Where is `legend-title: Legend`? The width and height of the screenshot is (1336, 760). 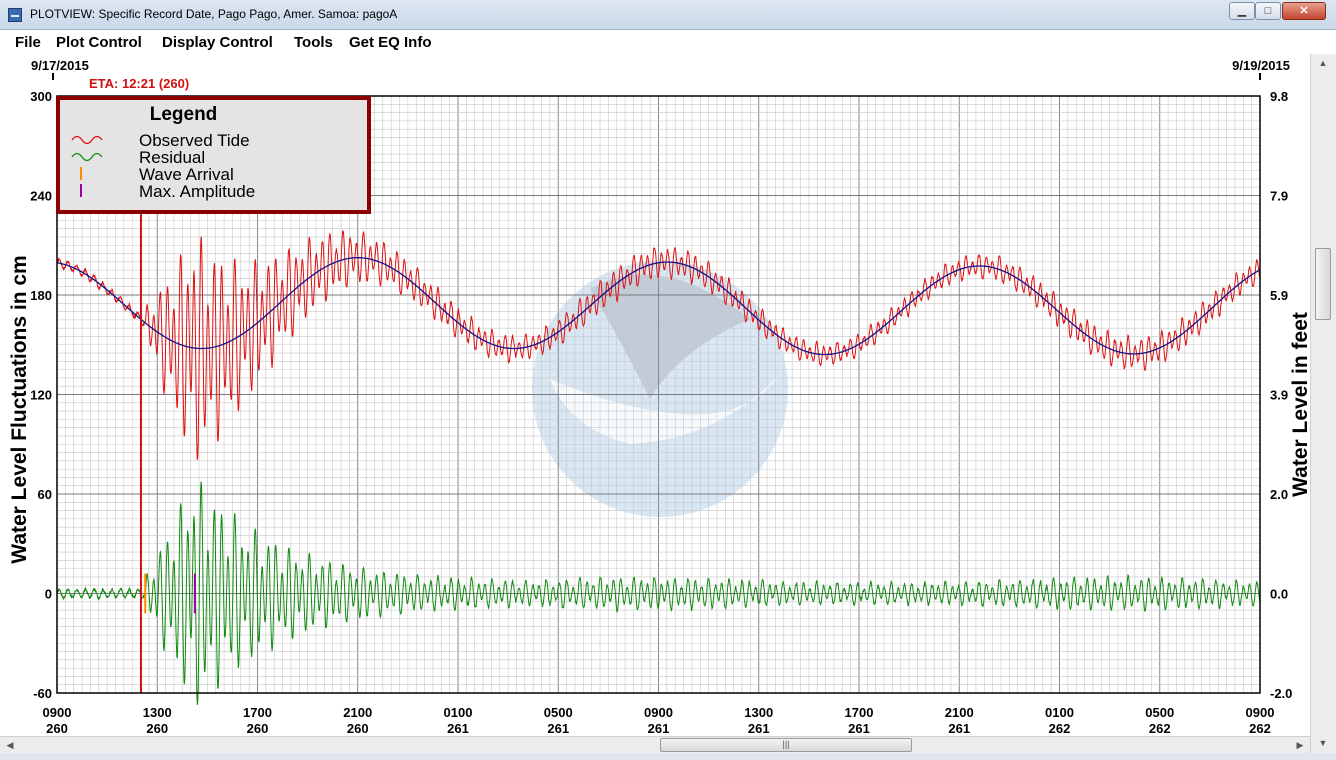 legend-title: Legend is located at coordinates (184, 114).